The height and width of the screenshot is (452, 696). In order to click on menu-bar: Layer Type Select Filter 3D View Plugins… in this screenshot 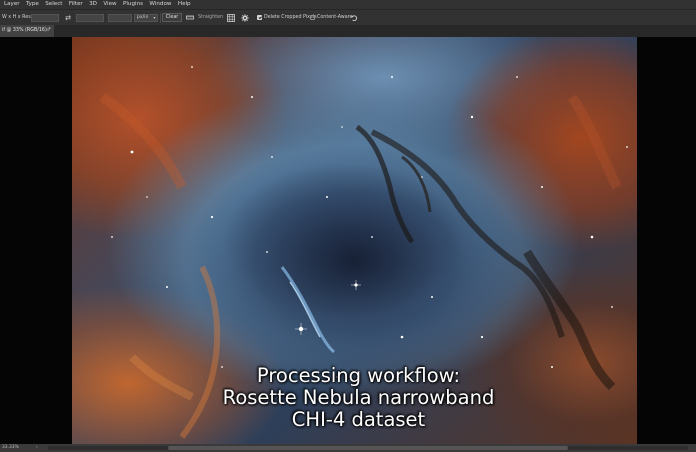, I will do `click(348, 4)`.